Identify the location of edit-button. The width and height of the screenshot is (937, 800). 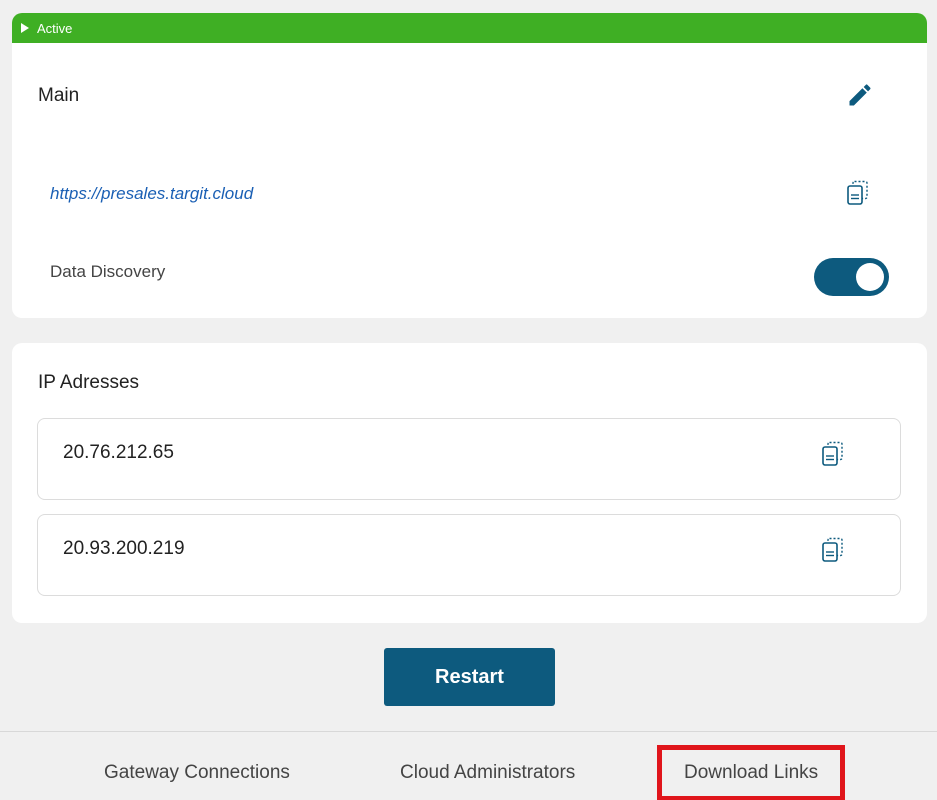
(860, 95).